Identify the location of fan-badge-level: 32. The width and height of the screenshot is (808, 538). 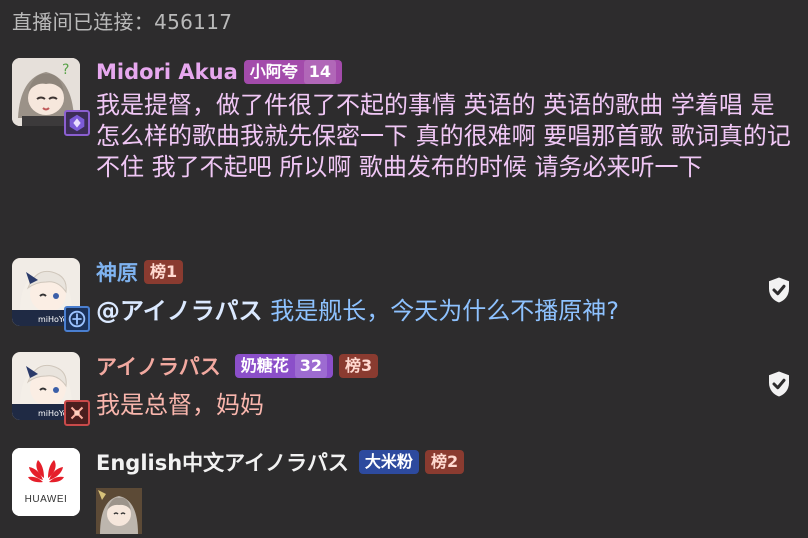
(311, 366).